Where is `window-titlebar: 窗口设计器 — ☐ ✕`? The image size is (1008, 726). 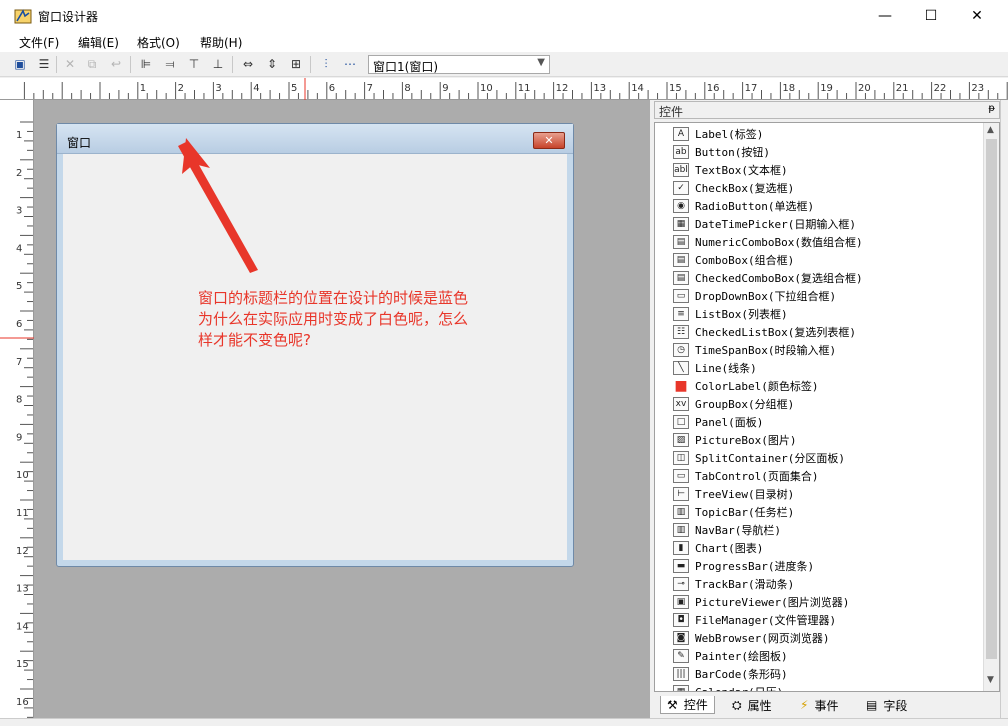 window-titlebar: 窗口设计器 — ☐ ✕ is located at coordinates (504, 16).